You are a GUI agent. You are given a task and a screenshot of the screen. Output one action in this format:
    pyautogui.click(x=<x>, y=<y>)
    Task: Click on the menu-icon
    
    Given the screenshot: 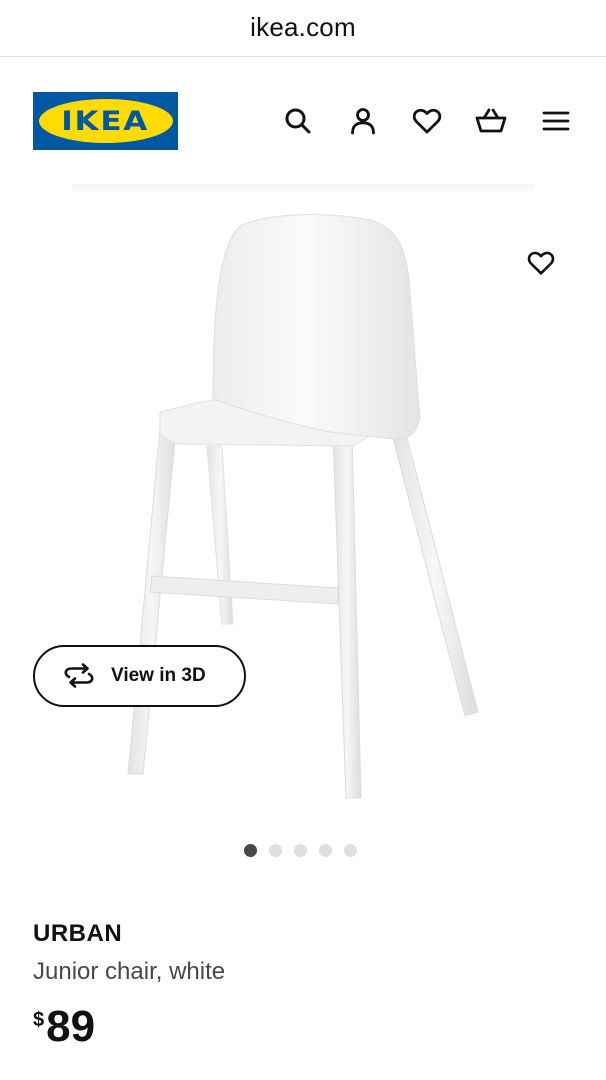 What is the action you would take?
    pyautogui.click(x=556, y=121)
    